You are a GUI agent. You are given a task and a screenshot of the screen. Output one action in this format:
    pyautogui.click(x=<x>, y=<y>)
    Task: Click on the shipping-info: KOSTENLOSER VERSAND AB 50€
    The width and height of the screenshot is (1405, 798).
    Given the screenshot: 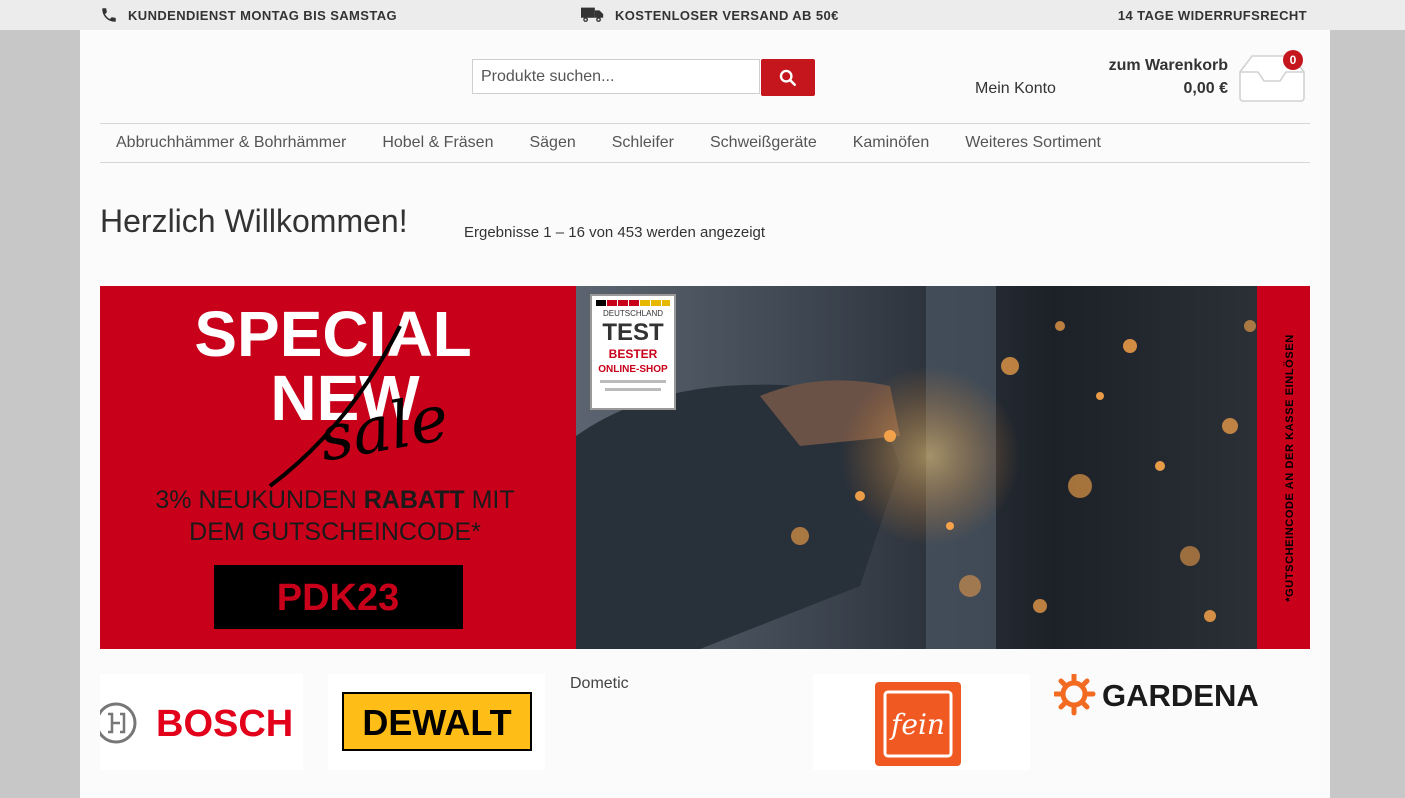 What is the action you would take?
    pyautogui.click(x=710, y=15)
    